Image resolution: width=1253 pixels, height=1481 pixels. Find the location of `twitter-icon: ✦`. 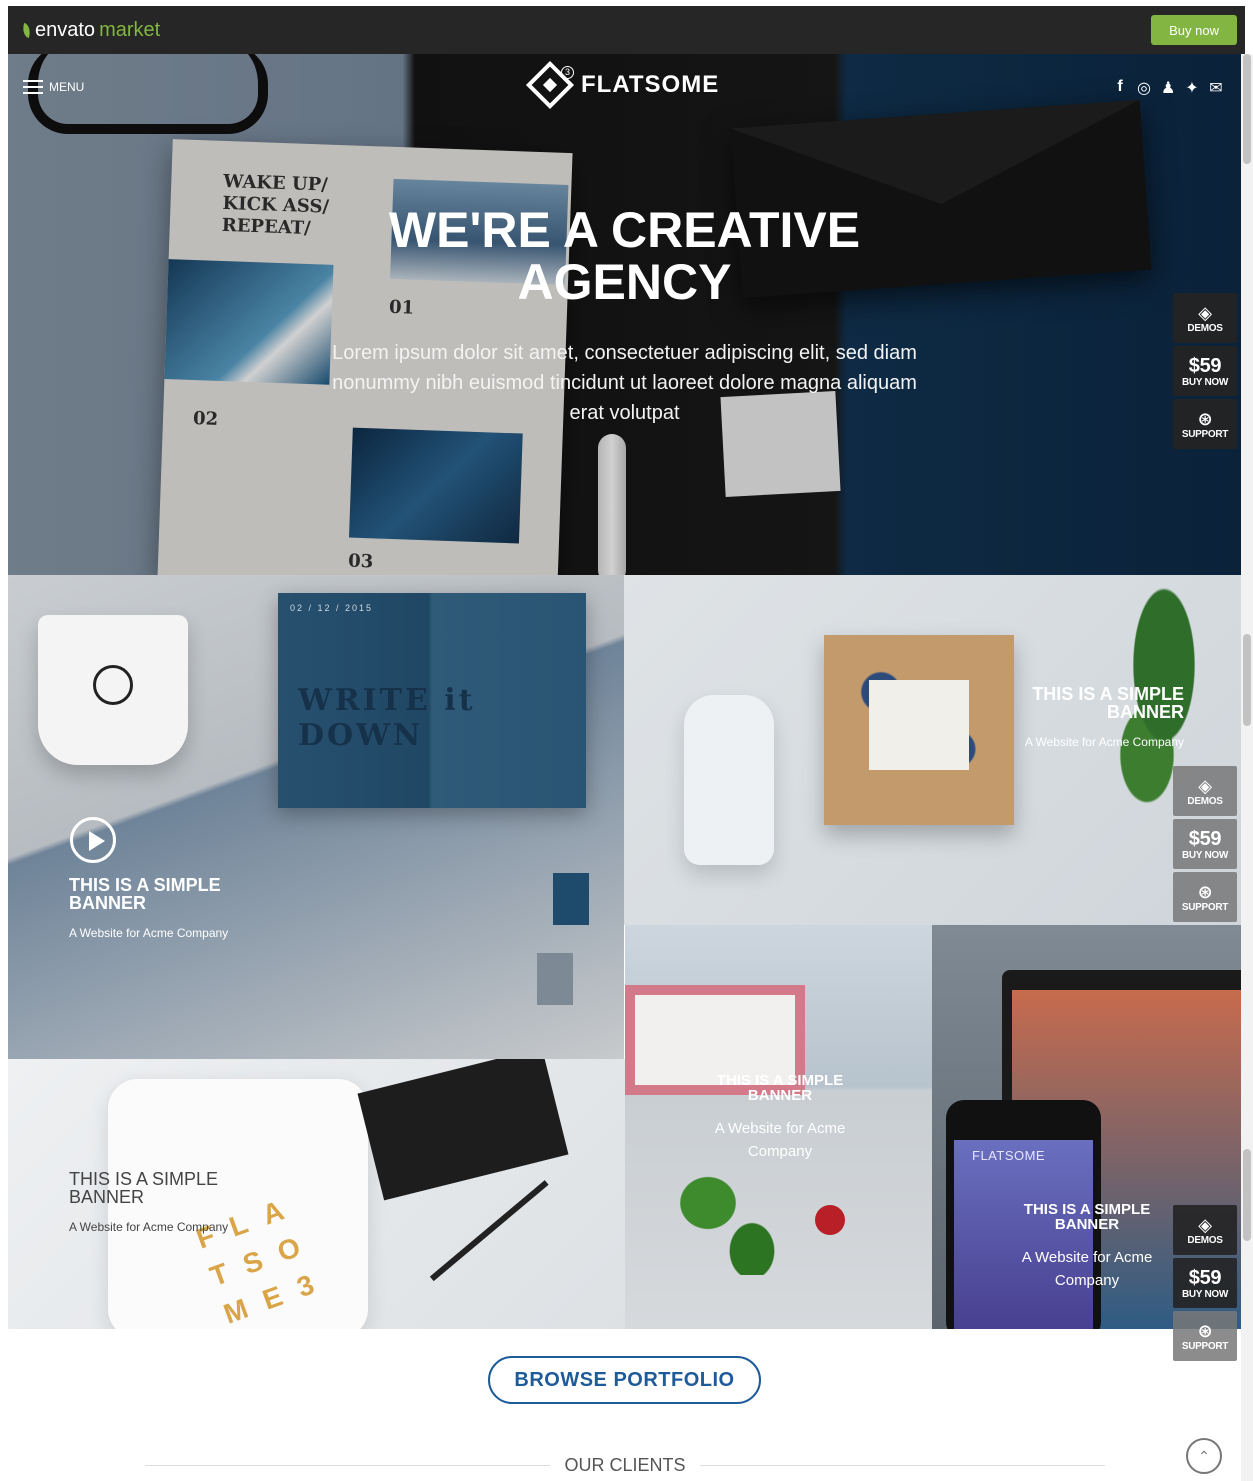

twitter-icon: ✦ is located at coordinates (1192, 88).